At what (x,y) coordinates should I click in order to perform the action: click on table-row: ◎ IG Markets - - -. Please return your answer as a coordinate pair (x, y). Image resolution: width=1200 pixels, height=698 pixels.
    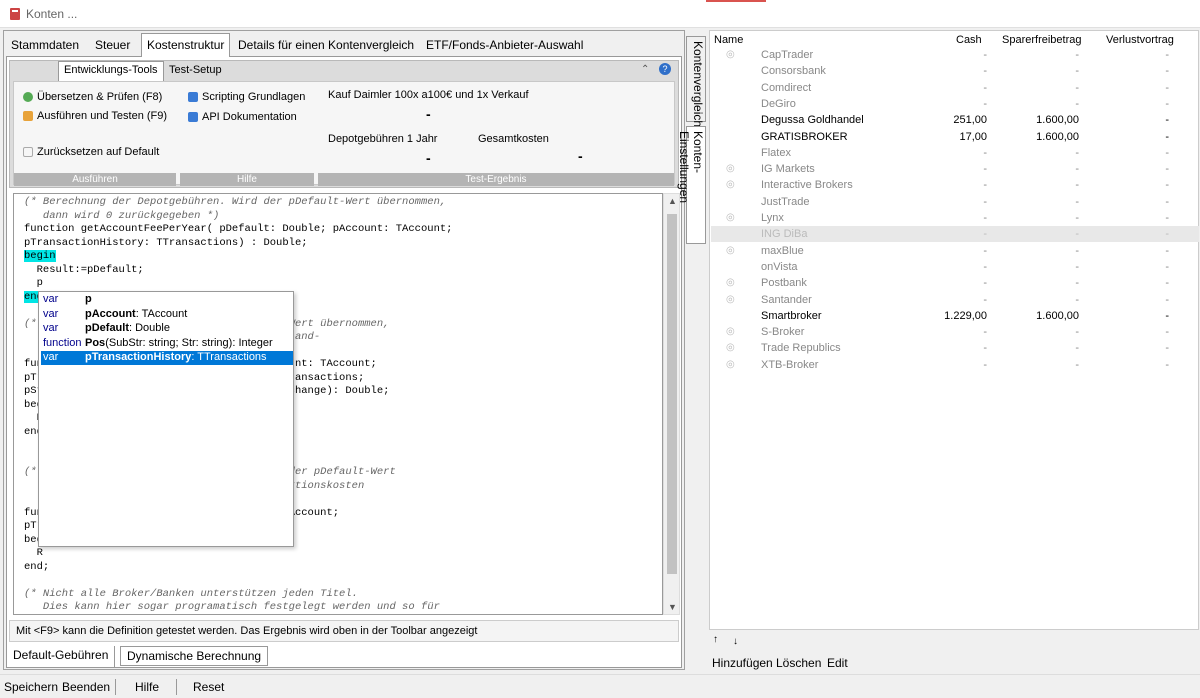
    Looking at the image, I should click on (955, 169).